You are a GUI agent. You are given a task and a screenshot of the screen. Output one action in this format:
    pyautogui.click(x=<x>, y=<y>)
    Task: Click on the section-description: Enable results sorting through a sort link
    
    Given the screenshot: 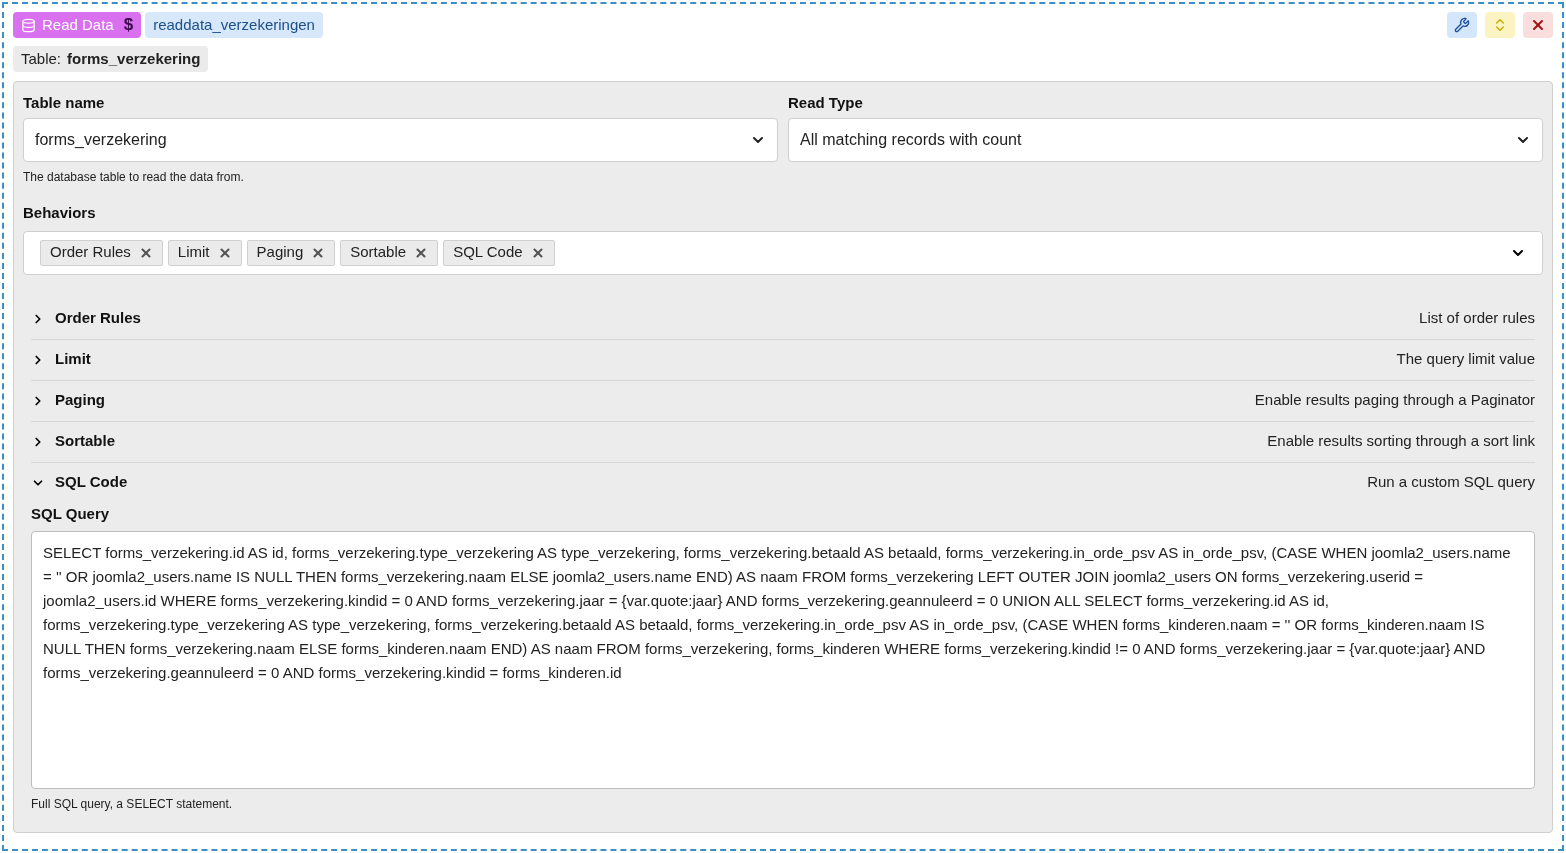 What is the action you would take?
    pyautogui.click(x=1401, y=441)
    